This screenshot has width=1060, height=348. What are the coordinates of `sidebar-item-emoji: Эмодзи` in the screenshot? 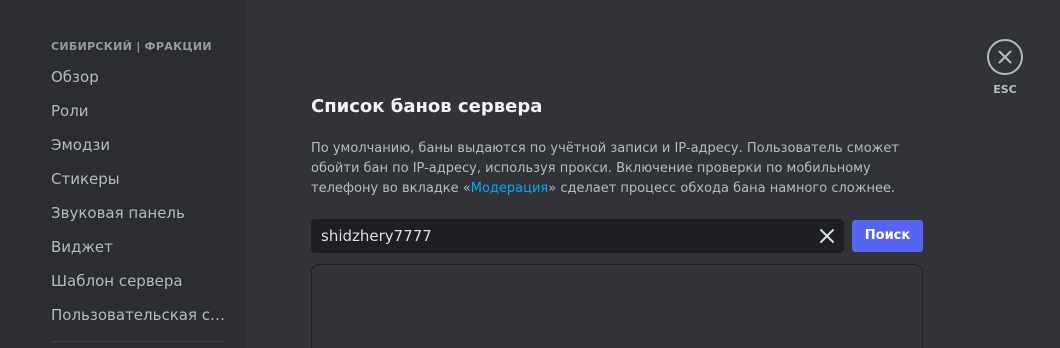 It's located at (136, 145).